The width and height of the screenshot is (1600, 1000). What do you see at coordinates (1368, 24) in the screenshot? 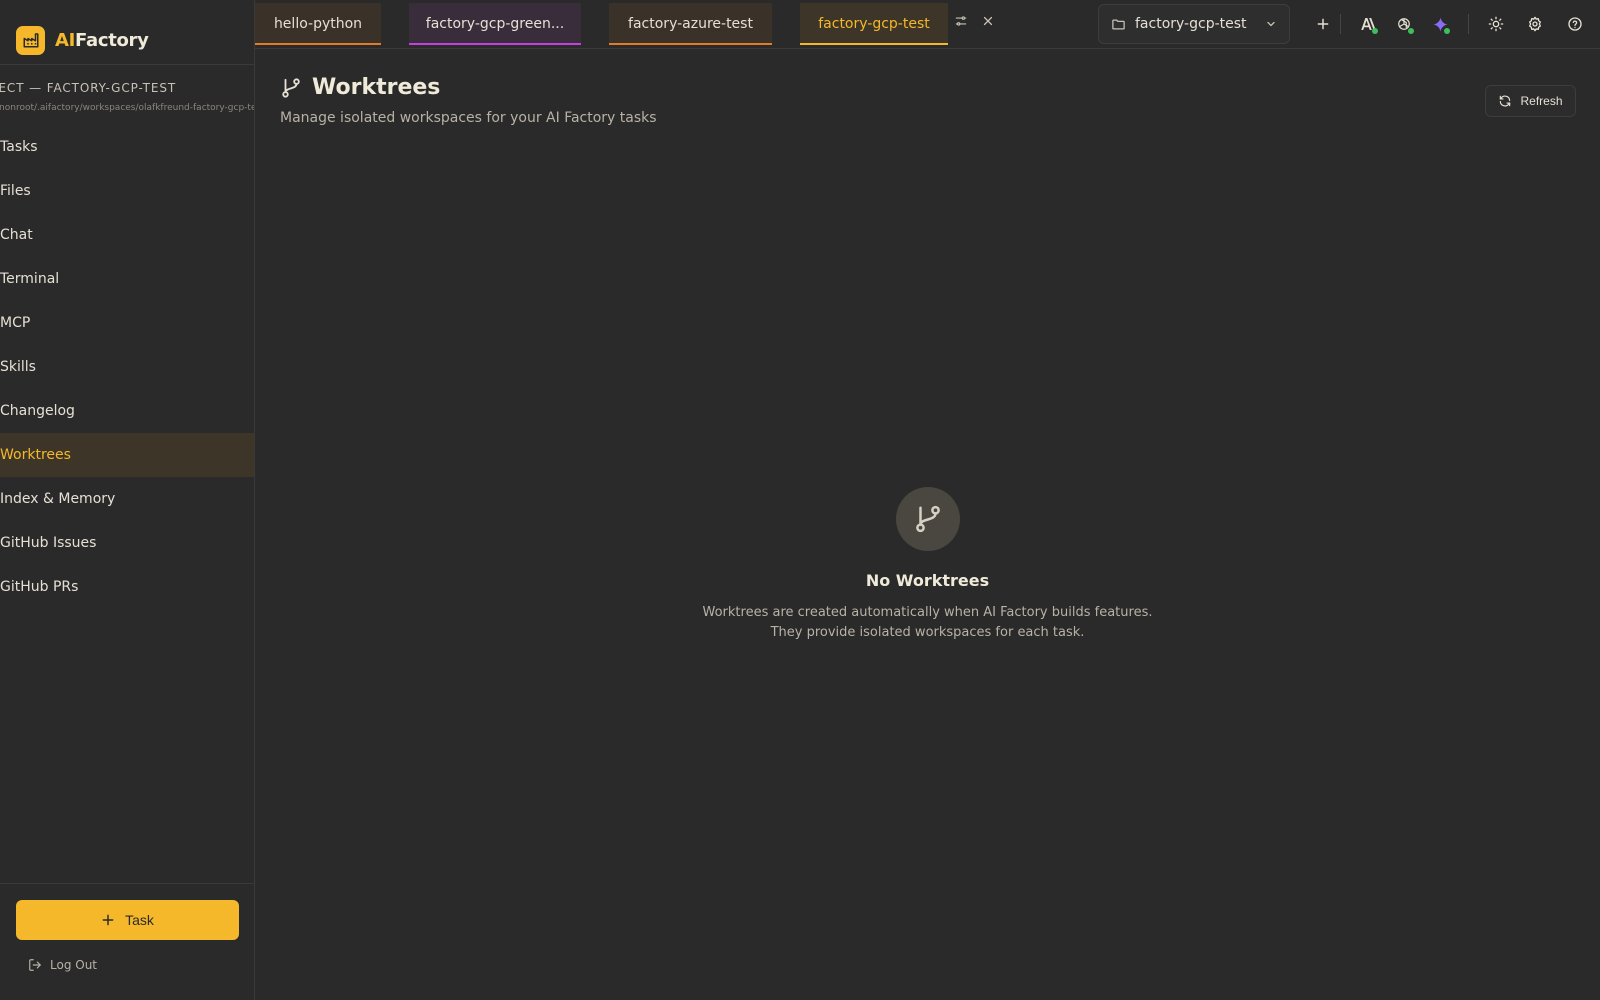
I see `anthropic-provider-button` at bounding box center [1368, 24].